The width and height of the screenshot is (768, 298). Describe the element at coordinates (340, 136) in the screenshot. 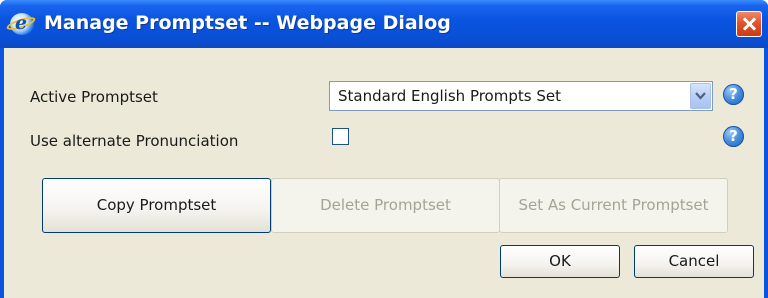

I see `alternate-pronunciation-checkbox` at that location.